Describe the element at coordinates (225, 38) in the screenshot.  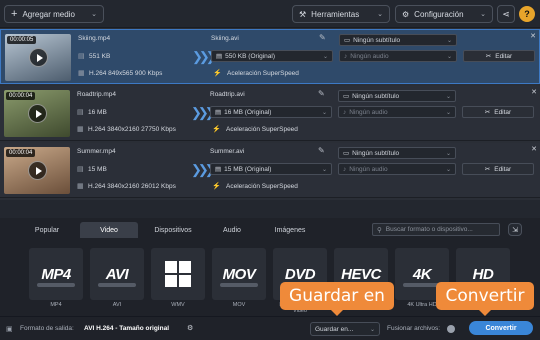
I see `output-file-name: Skiing.avi` at that location.